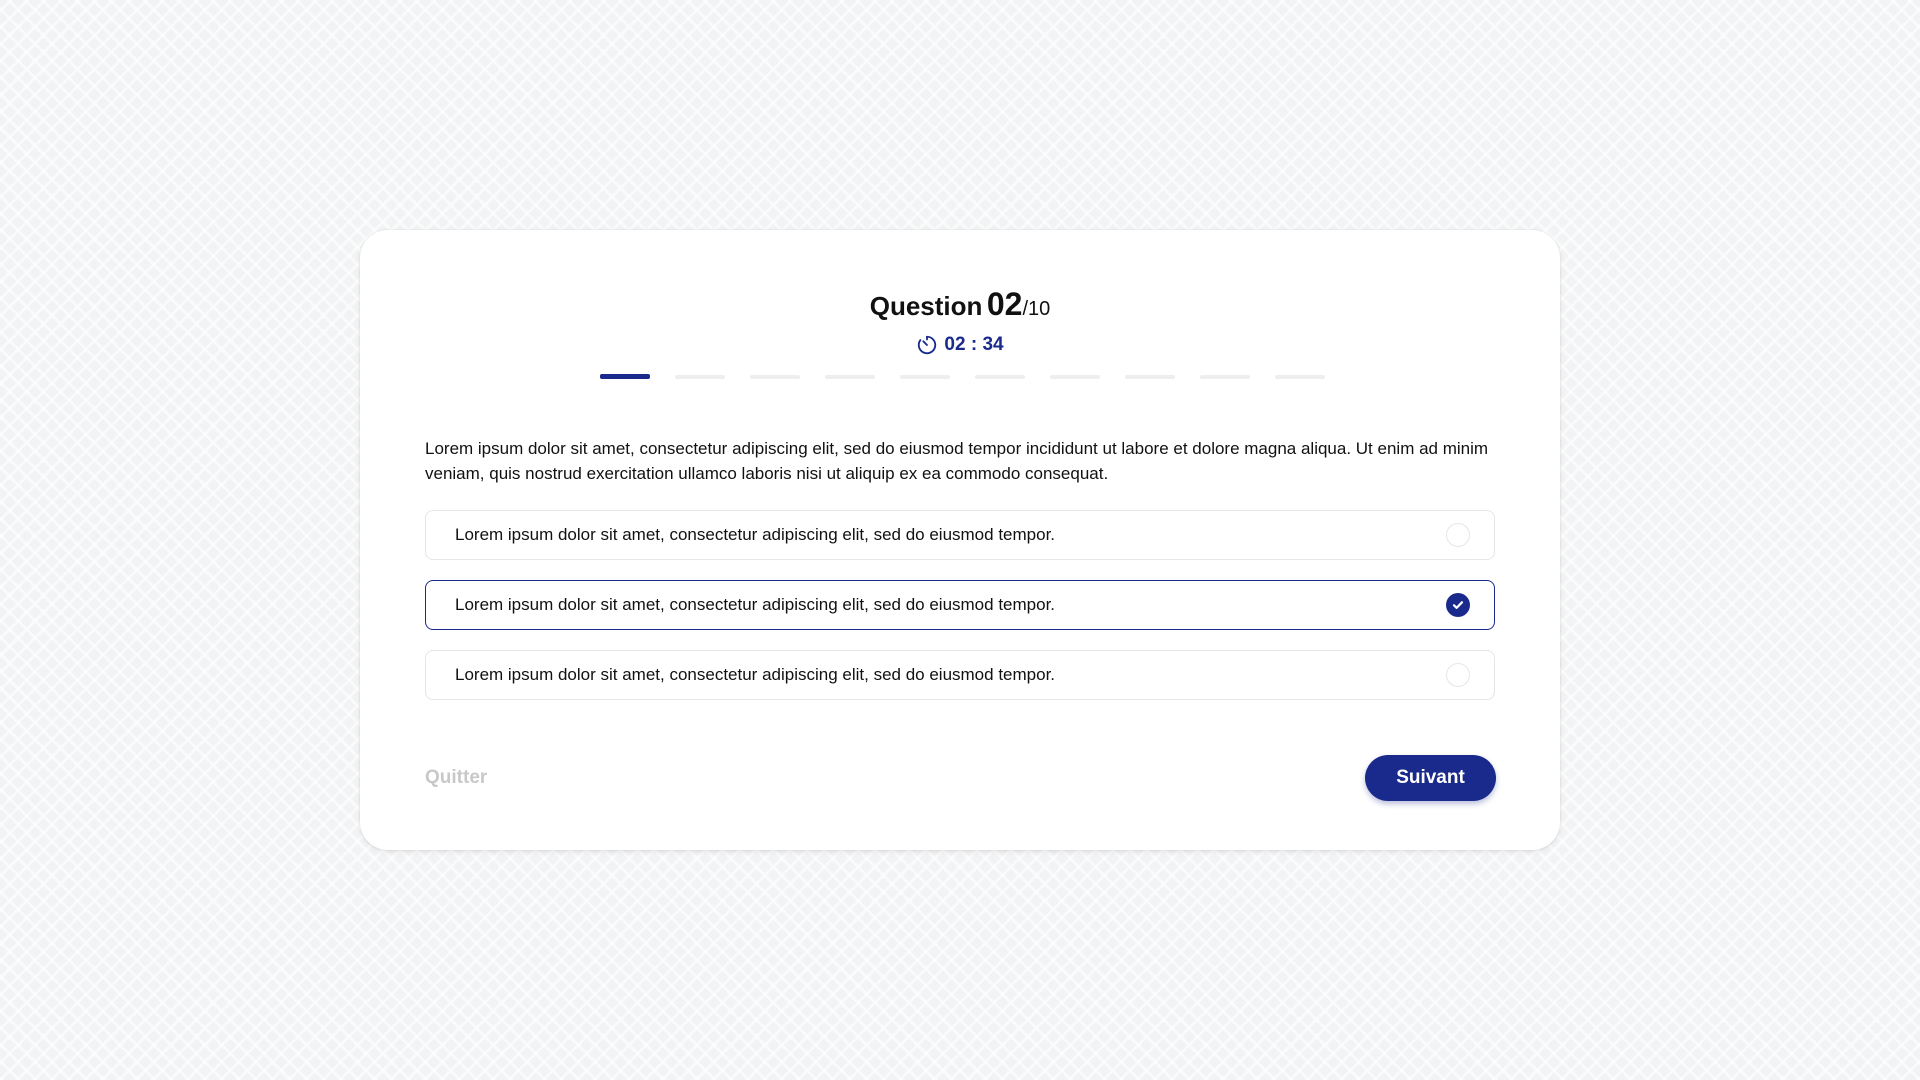 This screenshot has width=1920, height=1080. I want to click on timer: 02 : 34, so click(960, 345).